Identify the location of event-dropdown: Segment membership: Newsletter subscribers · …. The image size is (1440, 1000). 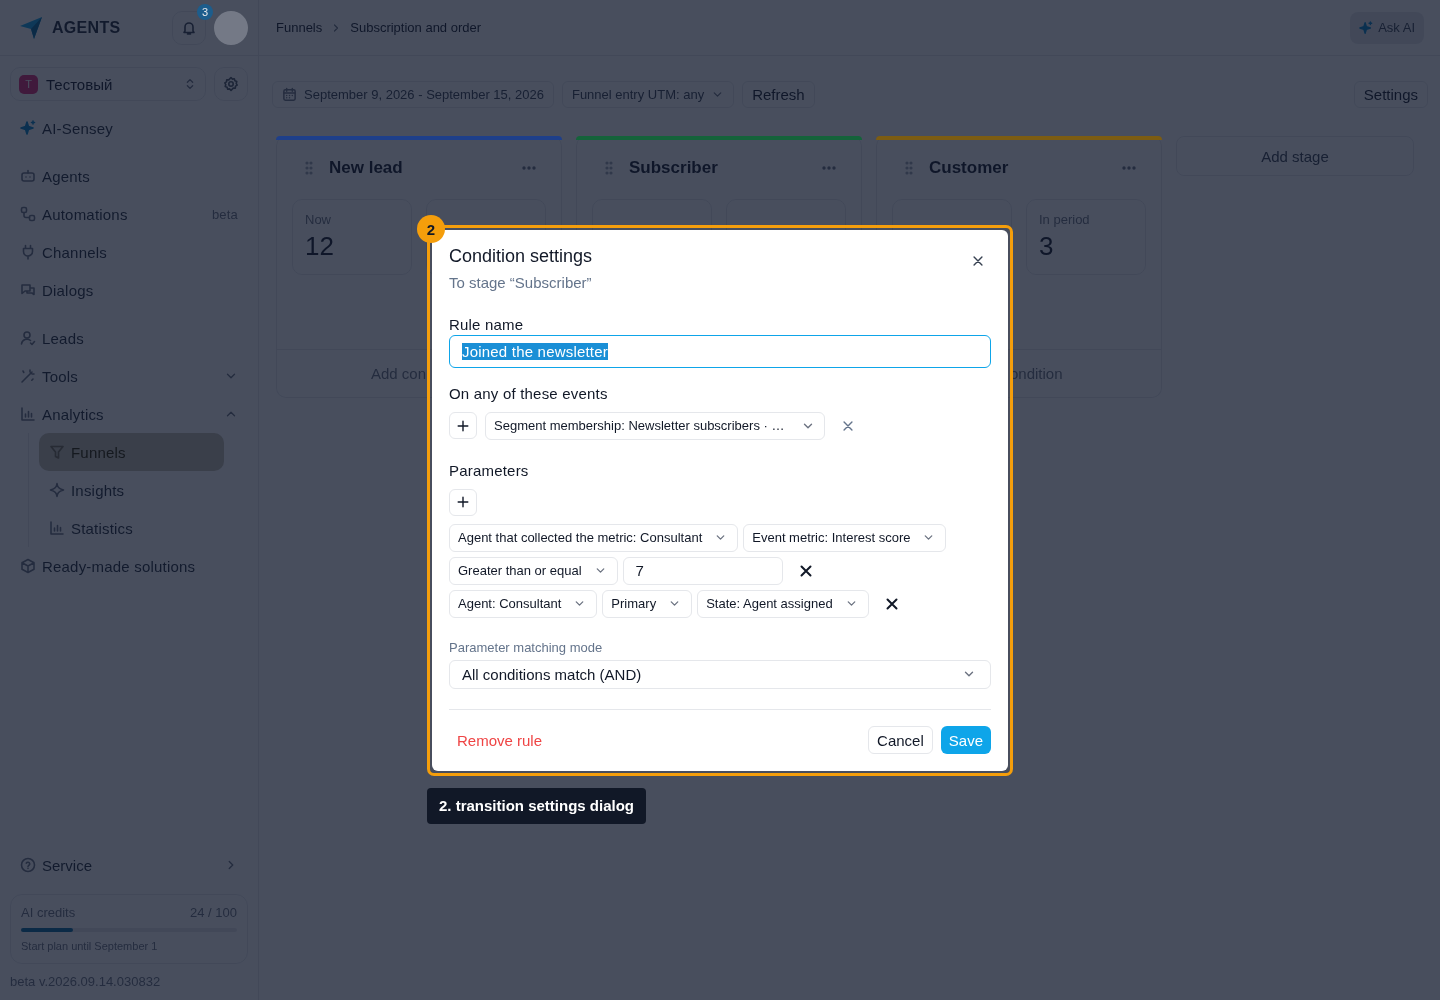
(655, 425).